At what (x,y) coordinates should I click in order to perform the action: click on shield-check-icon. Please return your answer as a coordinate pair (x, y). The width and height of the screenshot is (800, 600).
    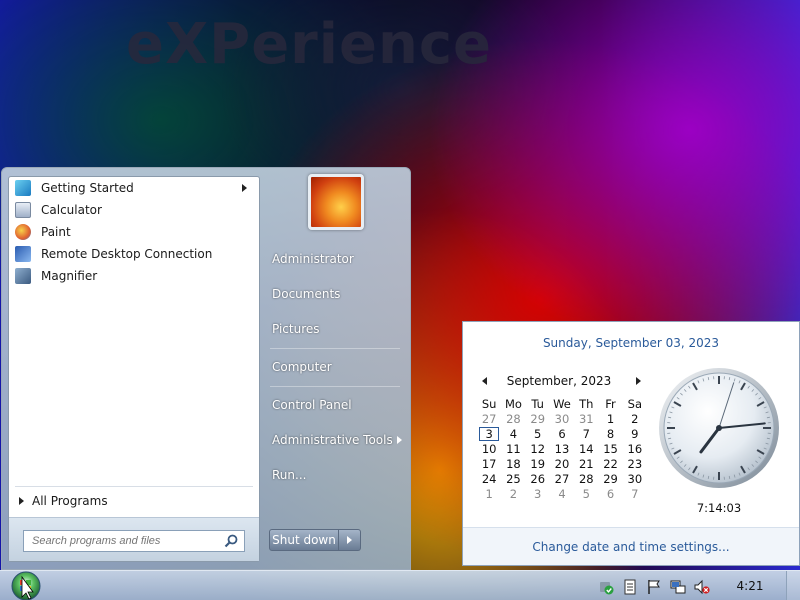
    Looking at the image, I should click on (606, 587).